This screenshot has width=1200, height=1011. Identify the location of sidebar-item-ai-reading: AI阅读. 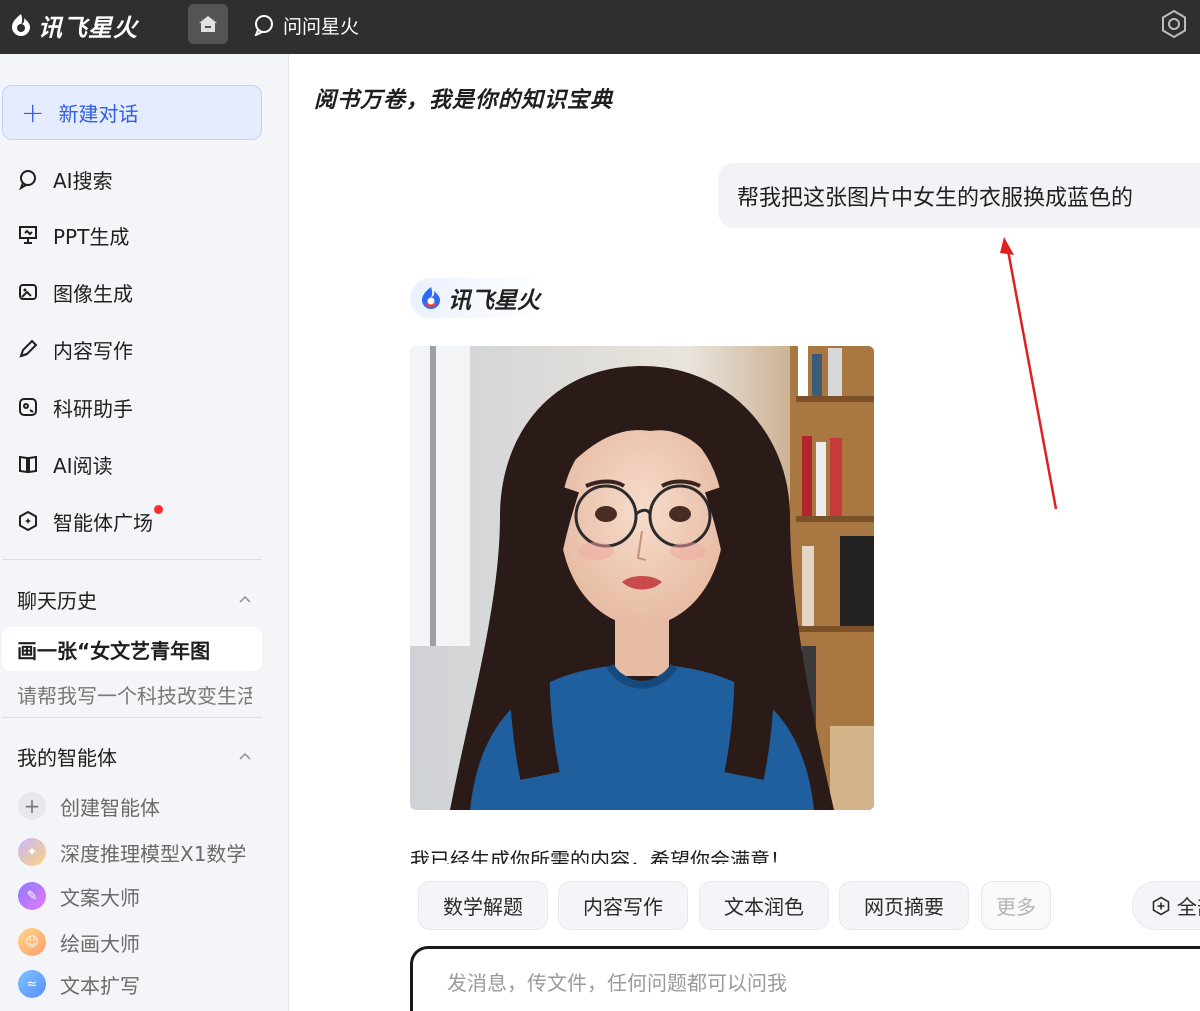
(65, 464).